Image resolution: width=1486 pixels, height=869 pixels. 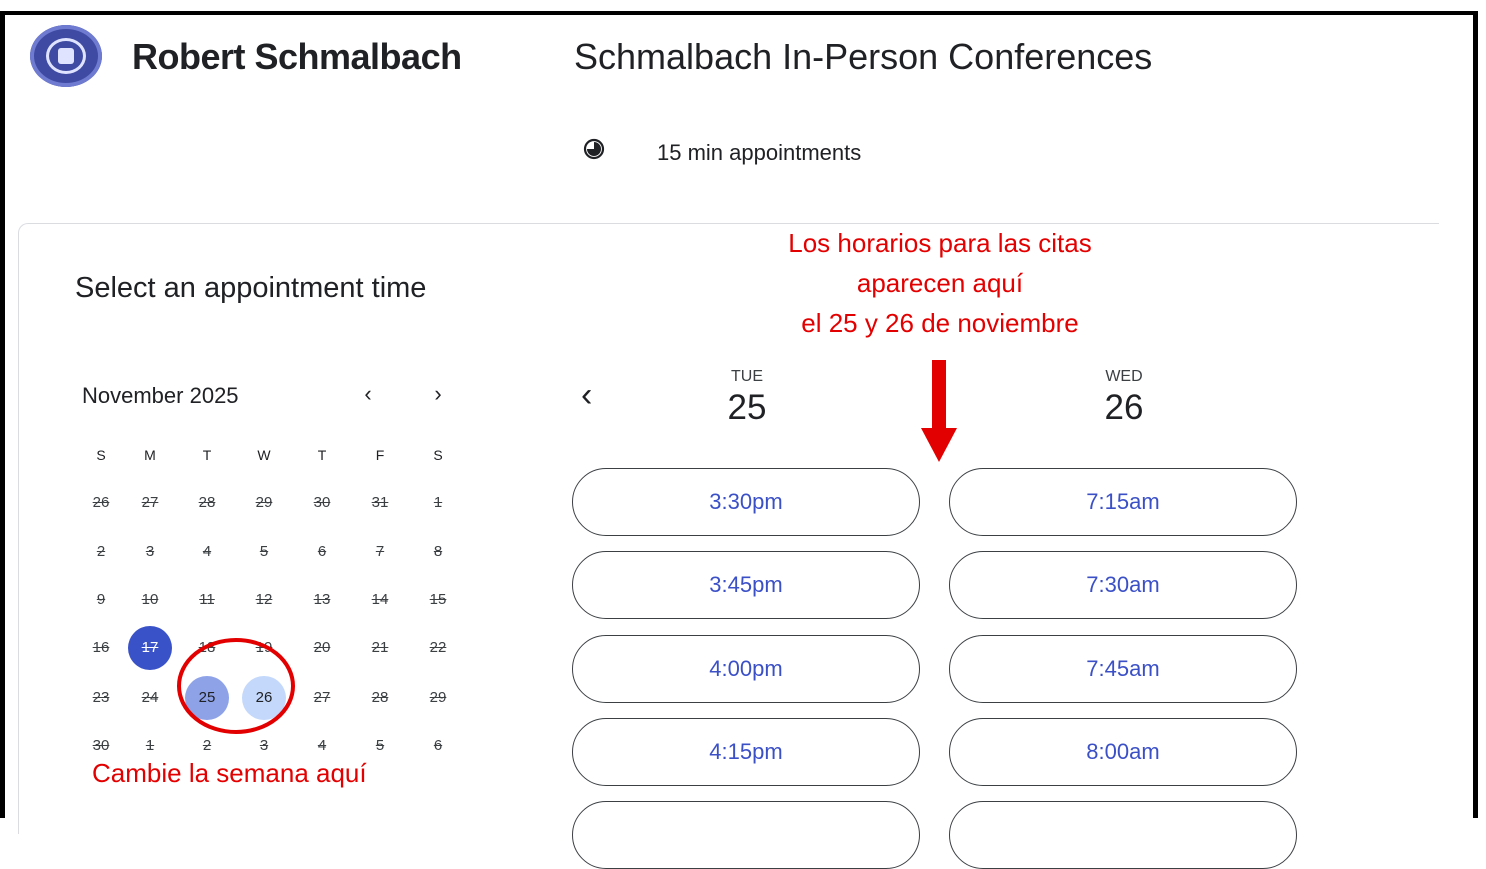 I want to click on annotation-circle-icon, so click(x=236, y=686).